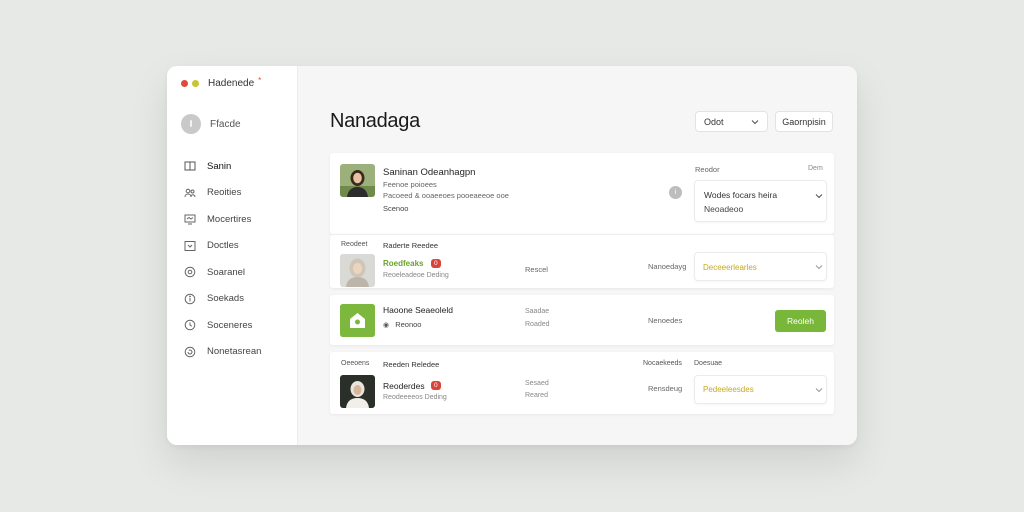 This screenshot has height=512, width=1024. Describe the element at coordinates (410, 184) in the screenshot. I see `card-subtitle: Feenoe poioees` at that location.